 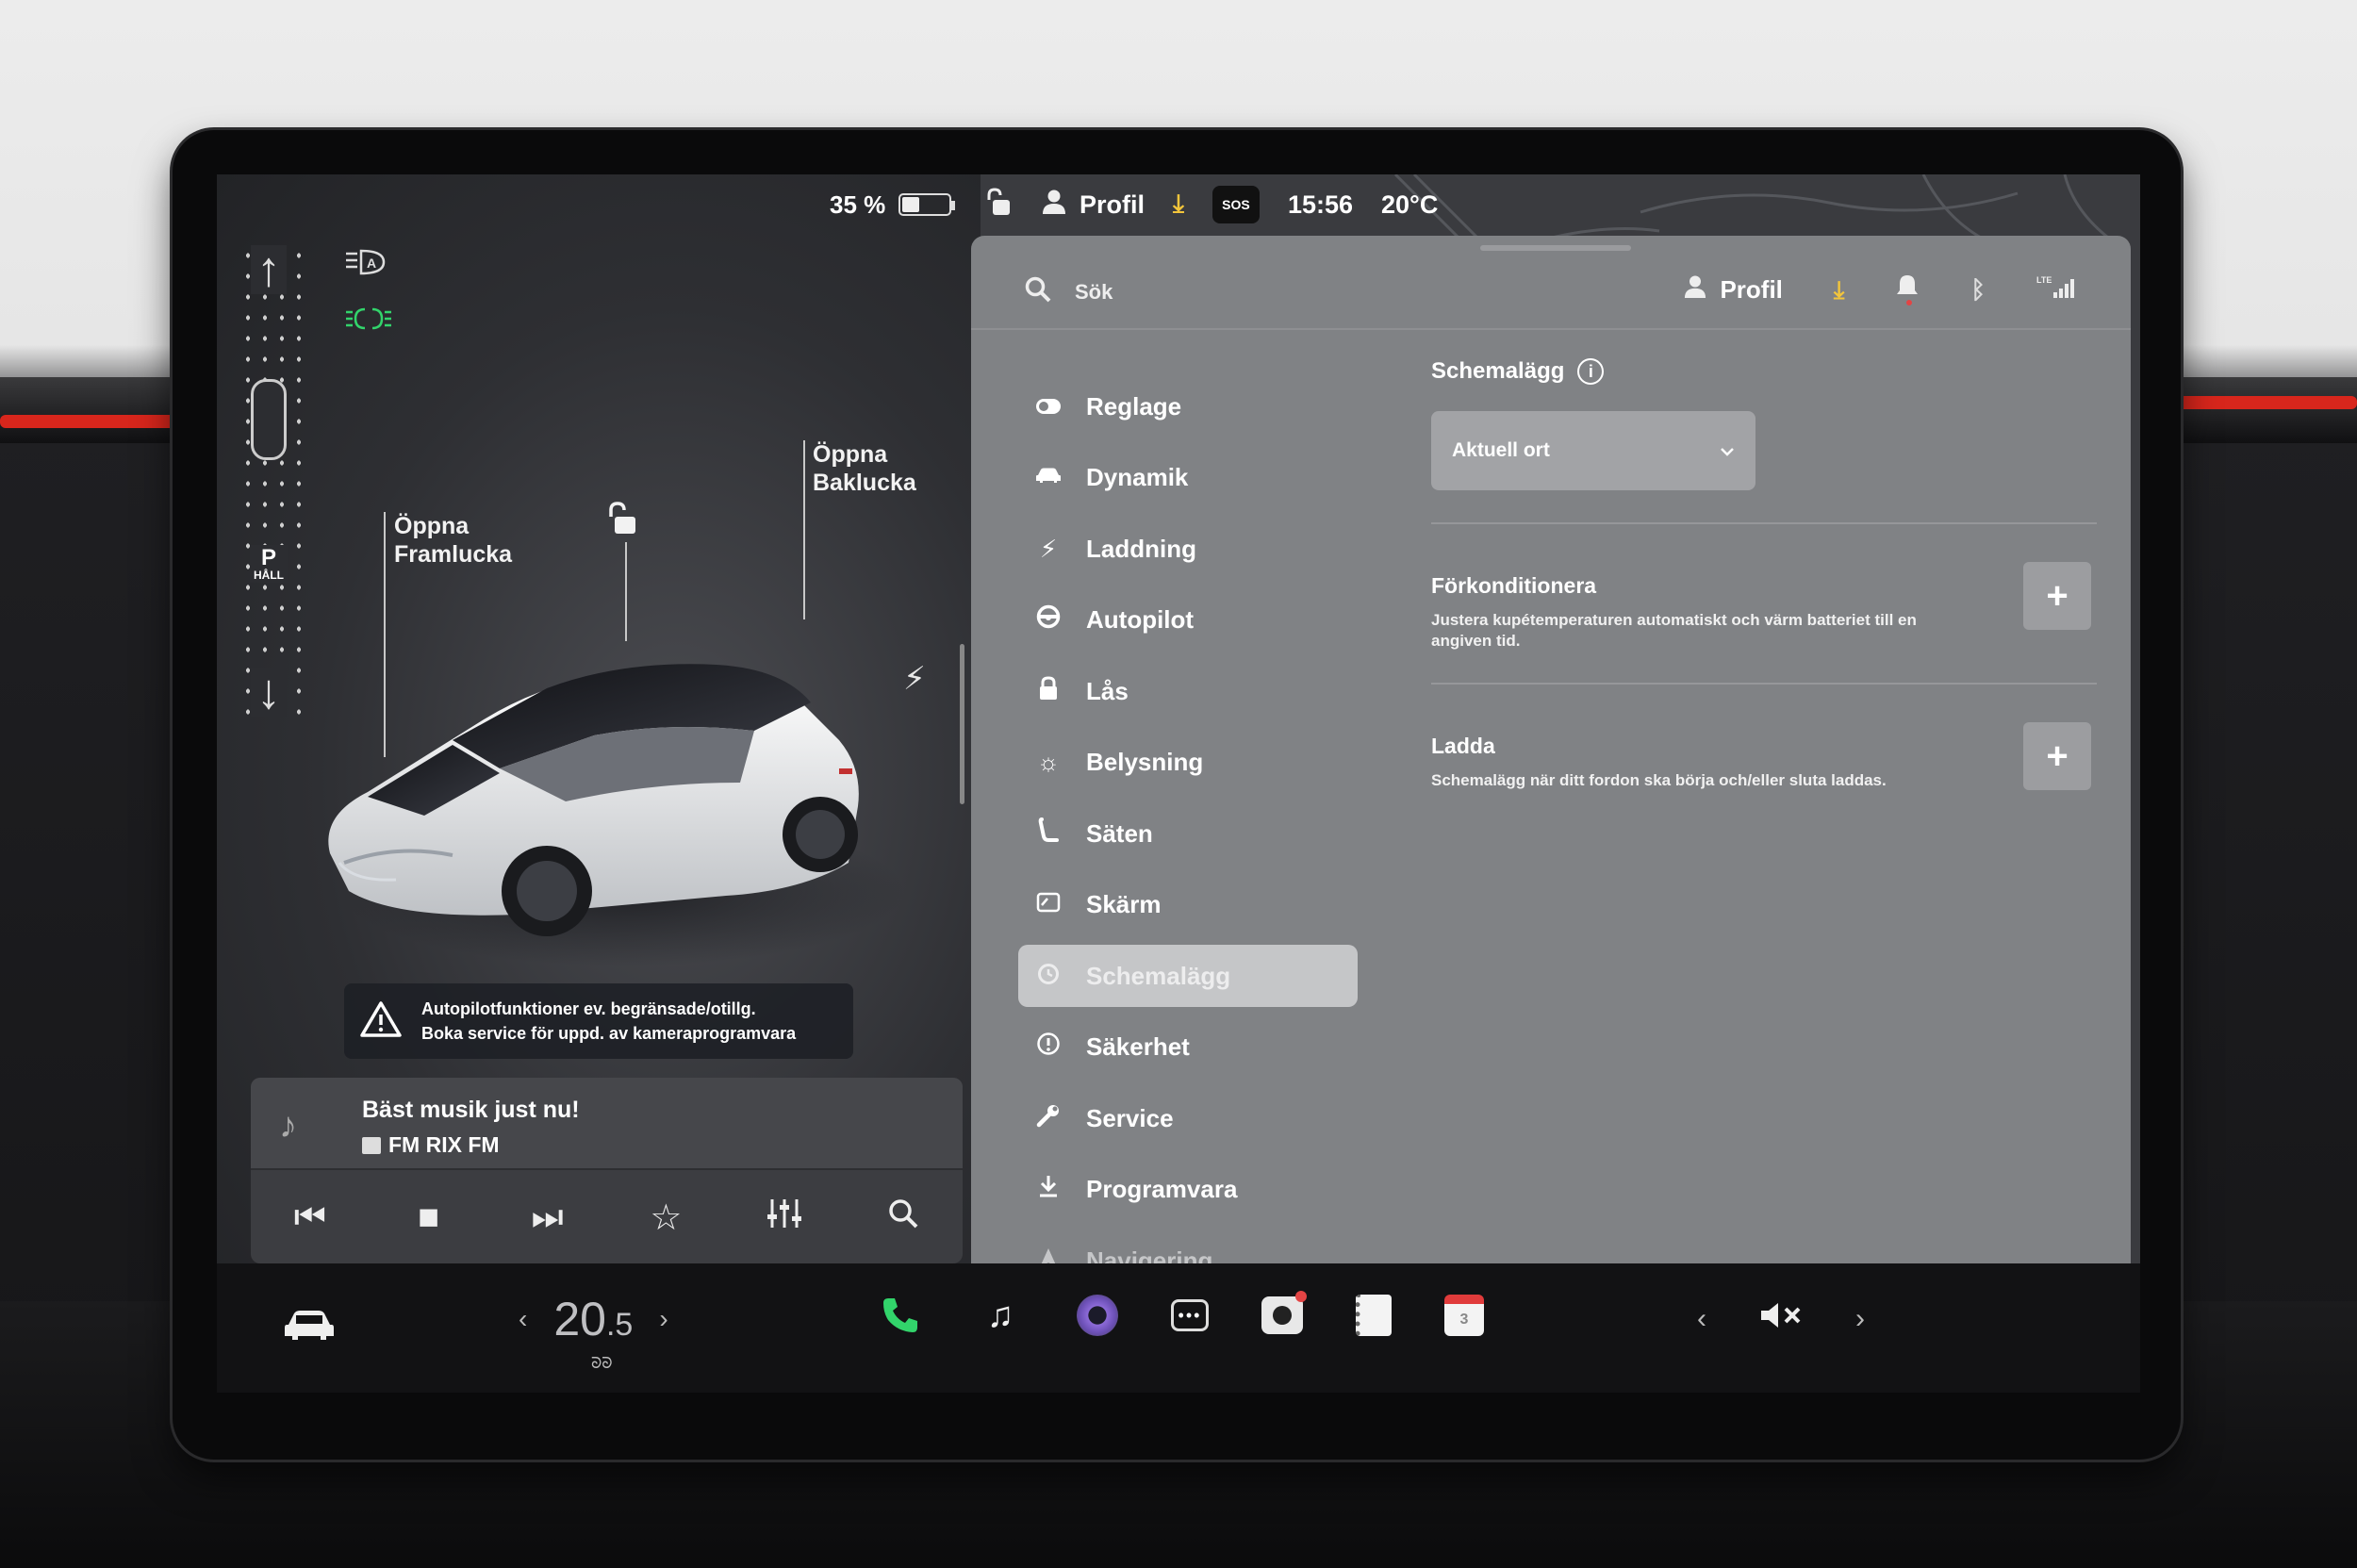 I want to click on add-preconditioning-button: +, so click(x=2057, y=596).